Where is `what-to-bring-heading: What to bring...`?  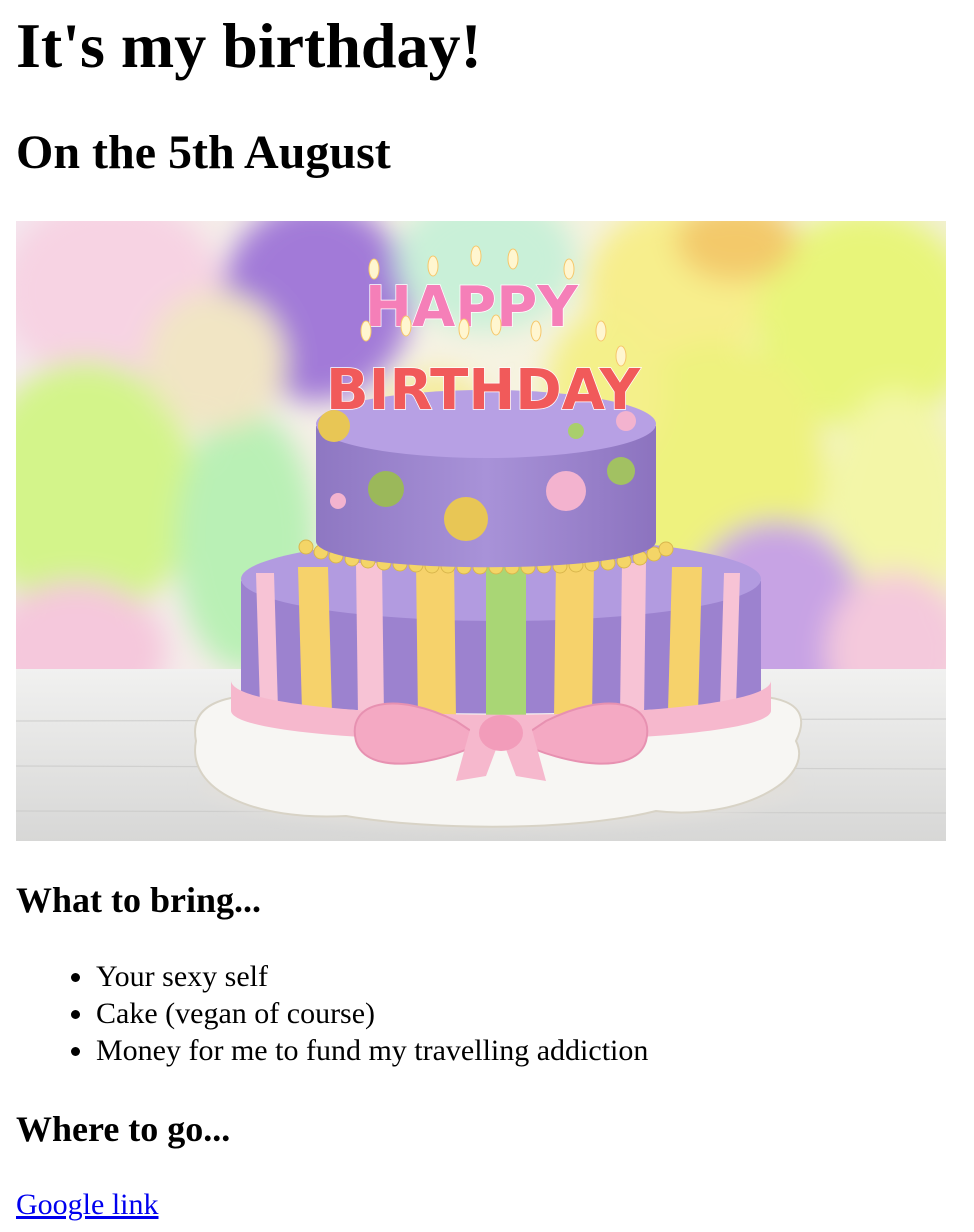 what-to-bring-heading: What to bring... is located at coordinates (139, 900).